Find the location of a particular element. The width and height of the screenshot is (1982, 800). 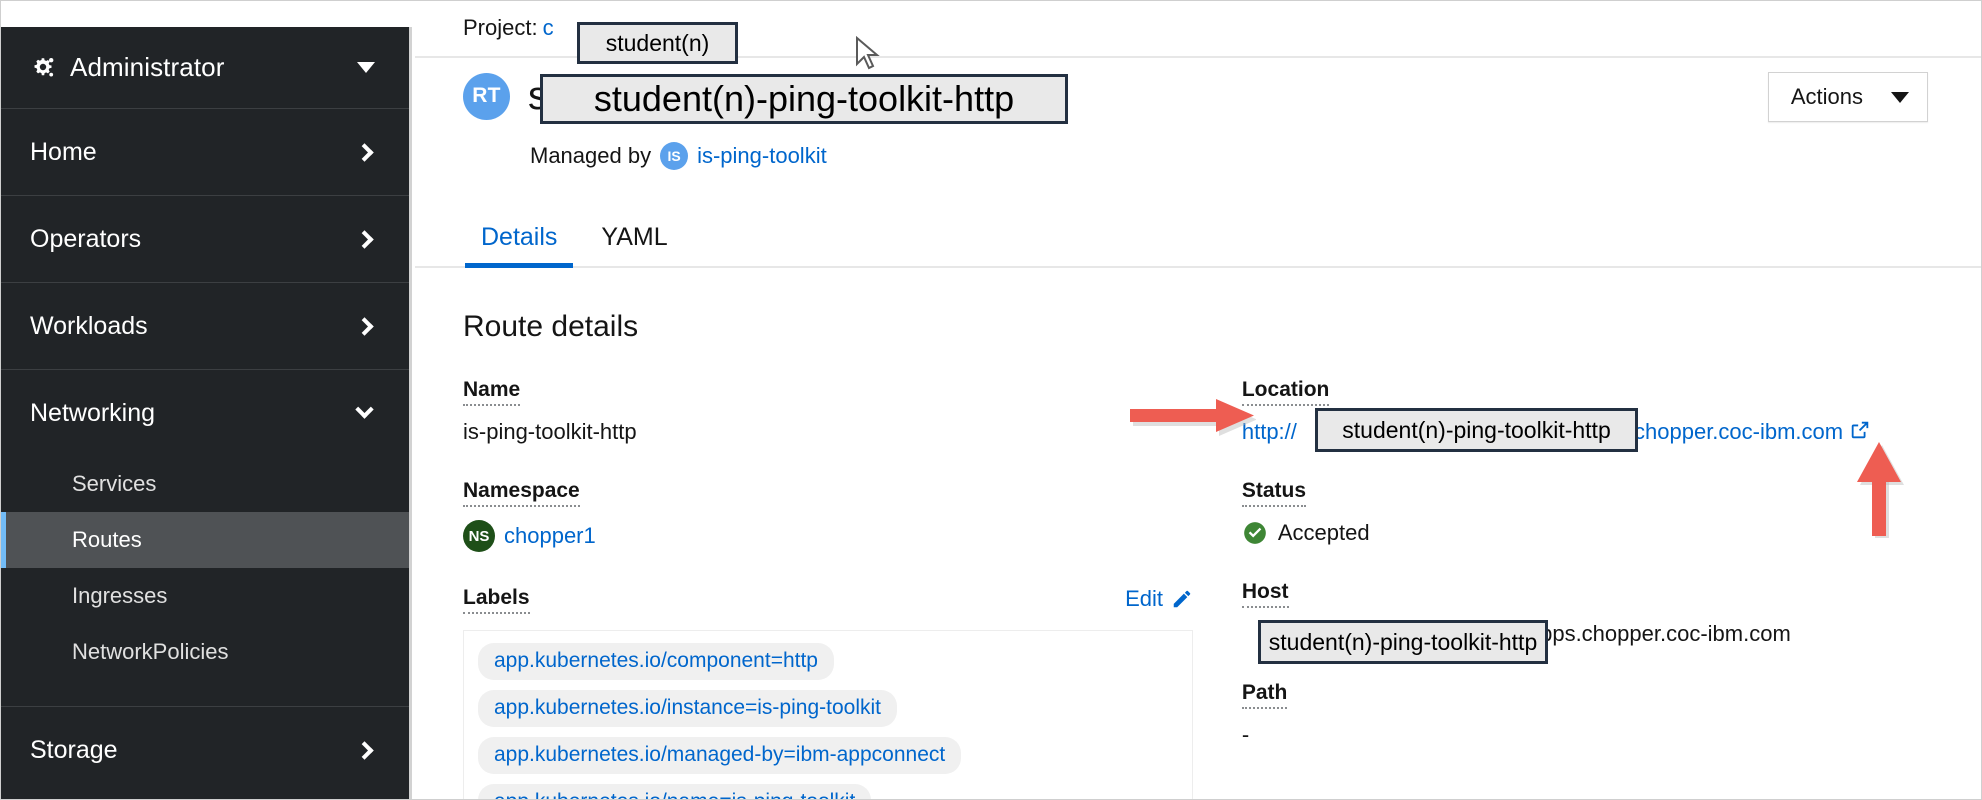

sidebar-section-workloads: Workloads is located at coordinates (204, 326).